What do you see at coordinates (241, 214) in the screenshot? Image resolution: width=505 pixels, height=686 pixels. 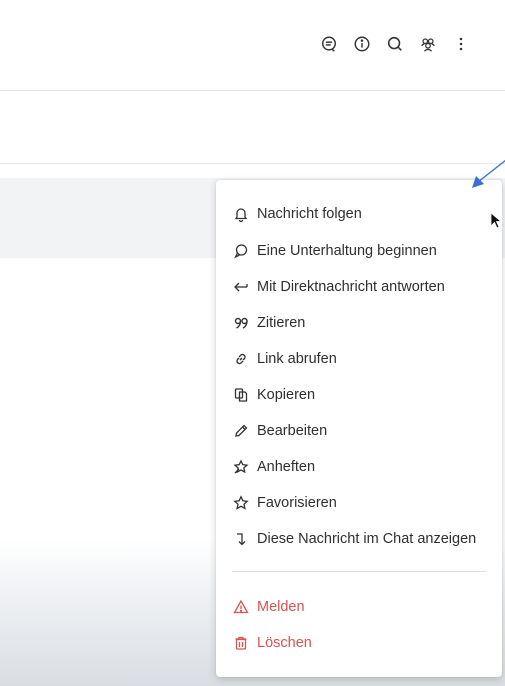 I see `bell-icon` at bounding box center [241, 214].